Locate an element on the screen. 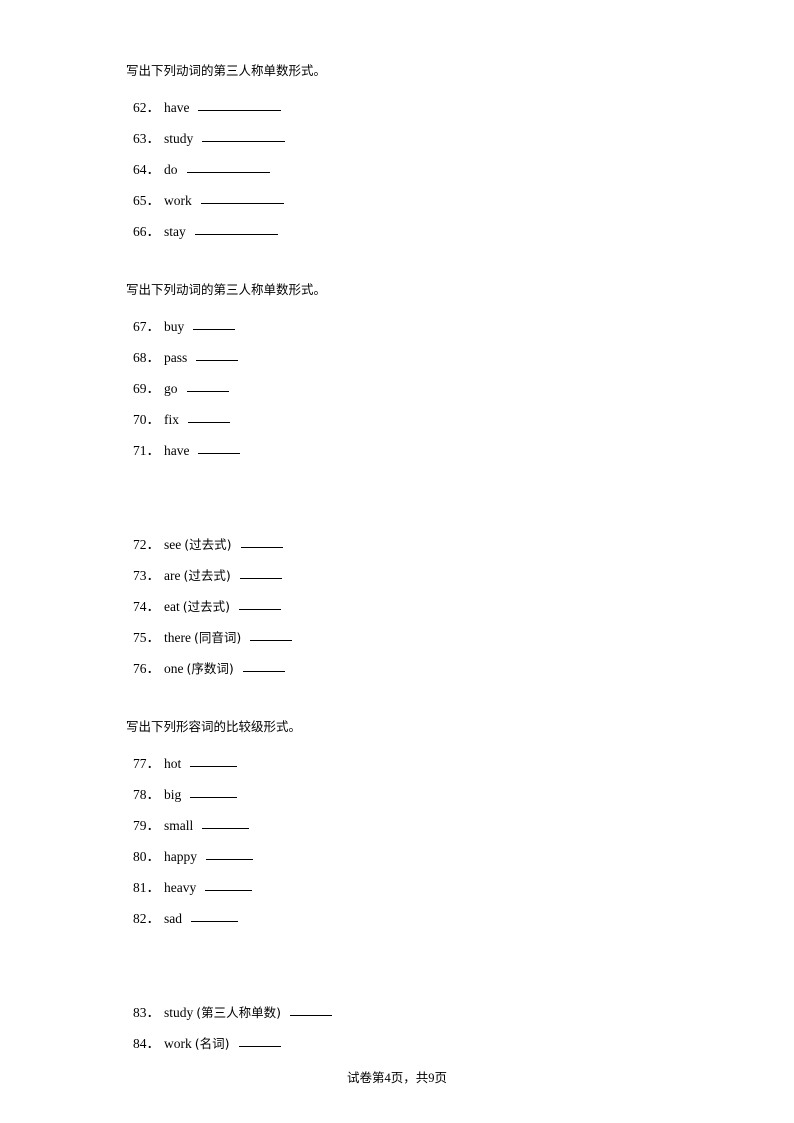 This screenshot has height=1123, width=794. question-item: 82． sad is located at coordinates (406, 918).